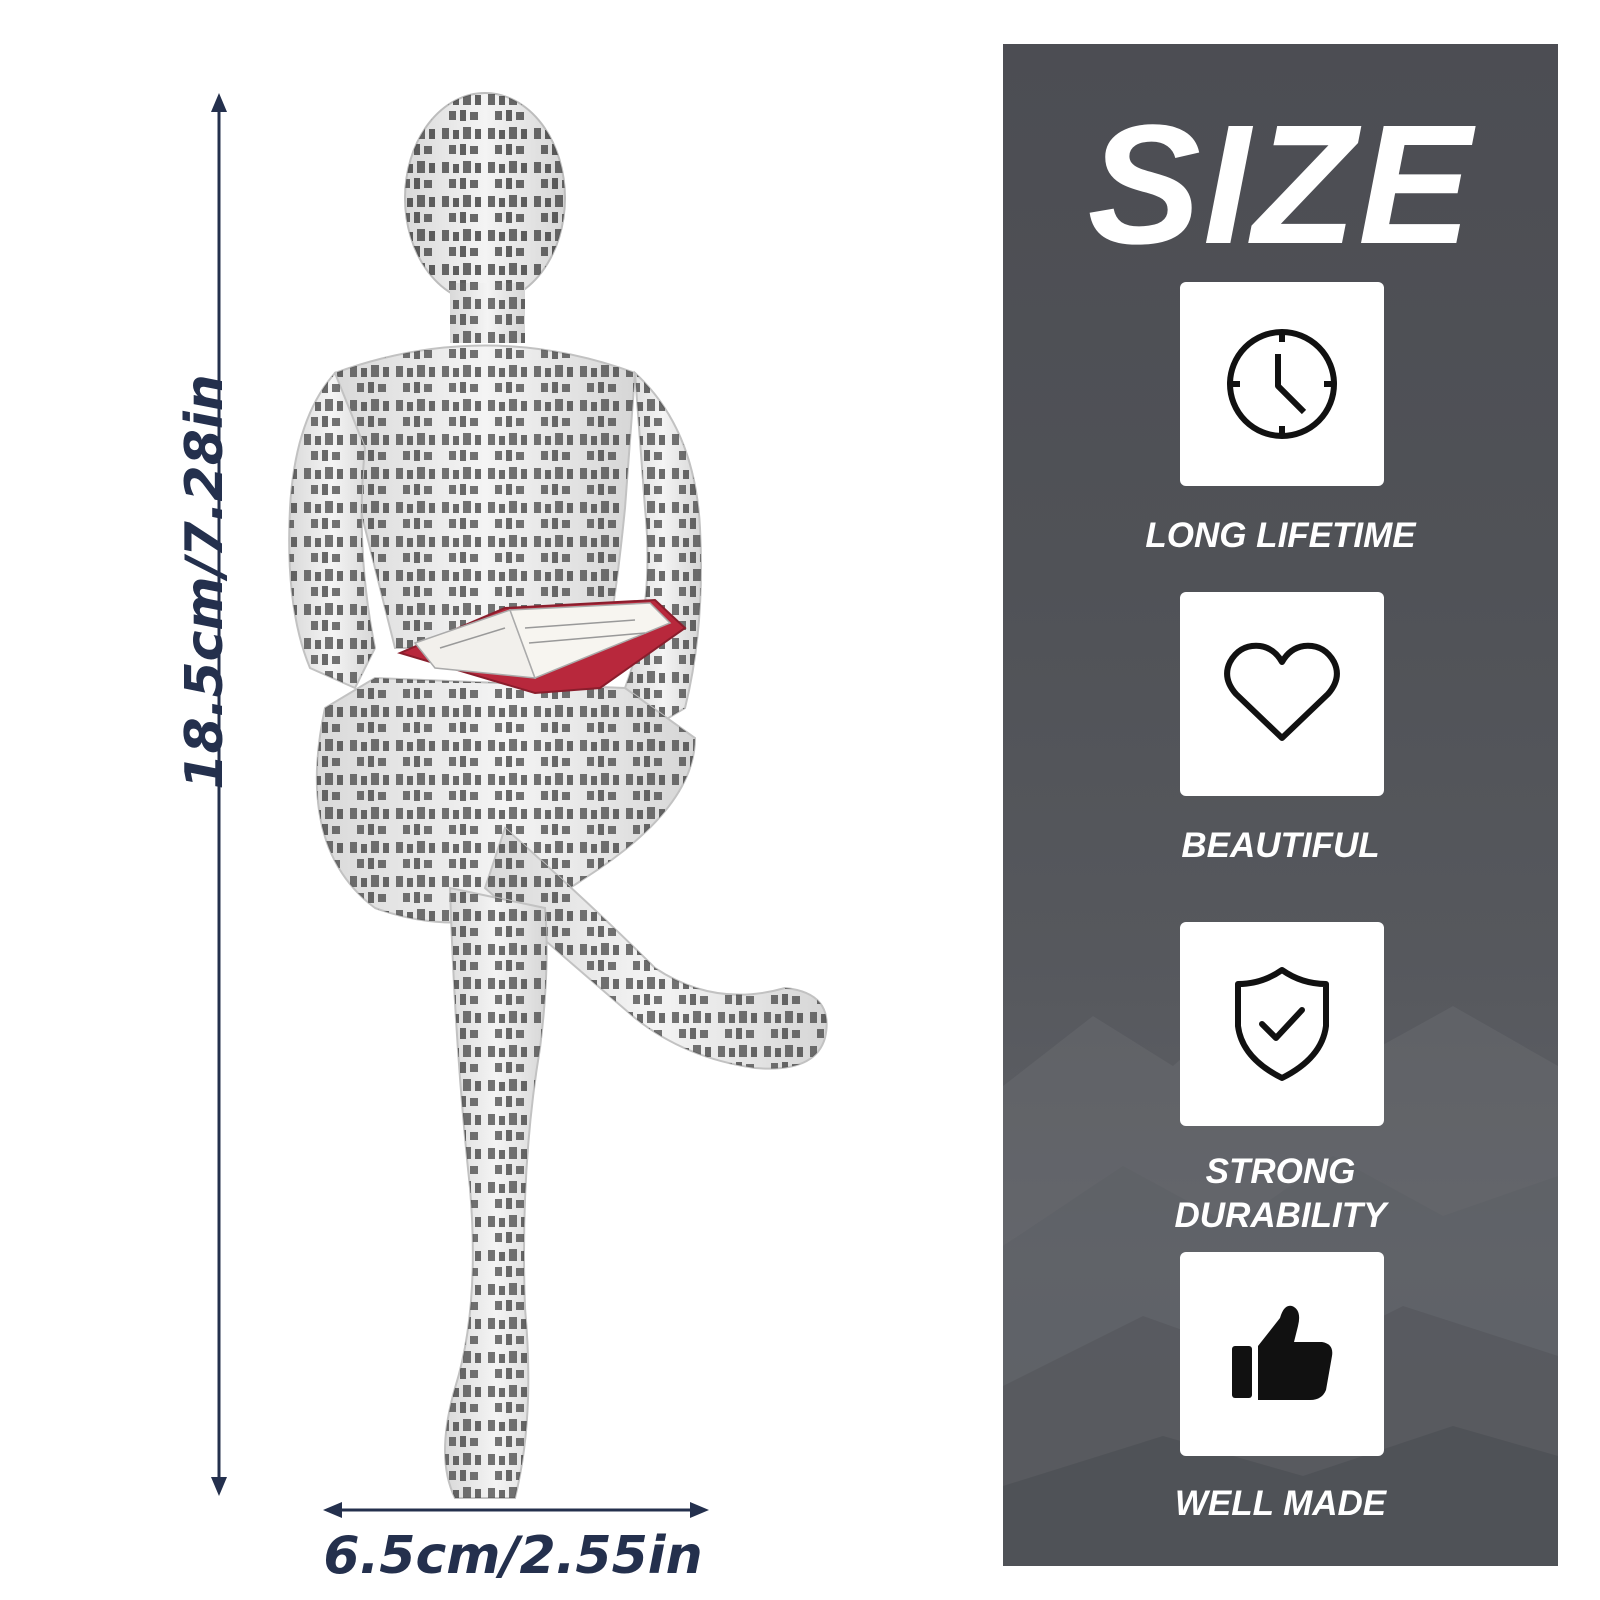  What do you see at coordinates (219, 1486) in the screenshot?
I see `height-arrow-bottom-head` at bounding box center [219, 1486].